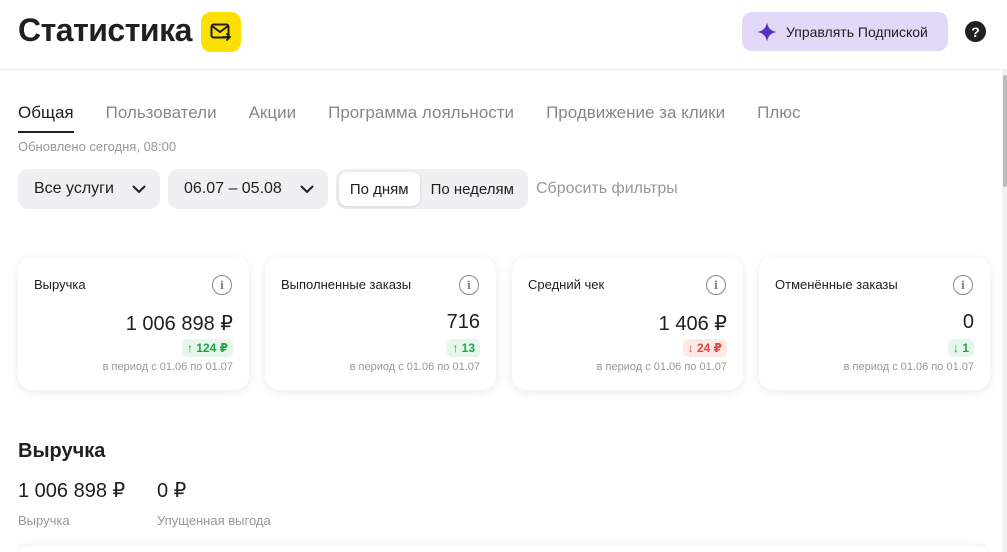 Image resolution: width=1007 pixels, height=552 pixels. What do you see at coordinates (72, 491) in the screenshot?
I see `revenue-value: 1 006 898 ₽` at bounding box center [72, 491].